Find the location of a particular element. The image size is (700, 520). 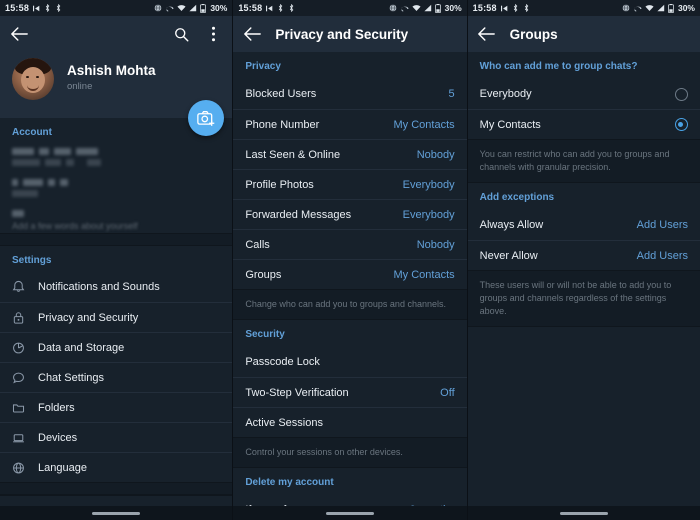

row-last-seen-online: Last Seen & Online Nobody is located at coordinates (350, 154).